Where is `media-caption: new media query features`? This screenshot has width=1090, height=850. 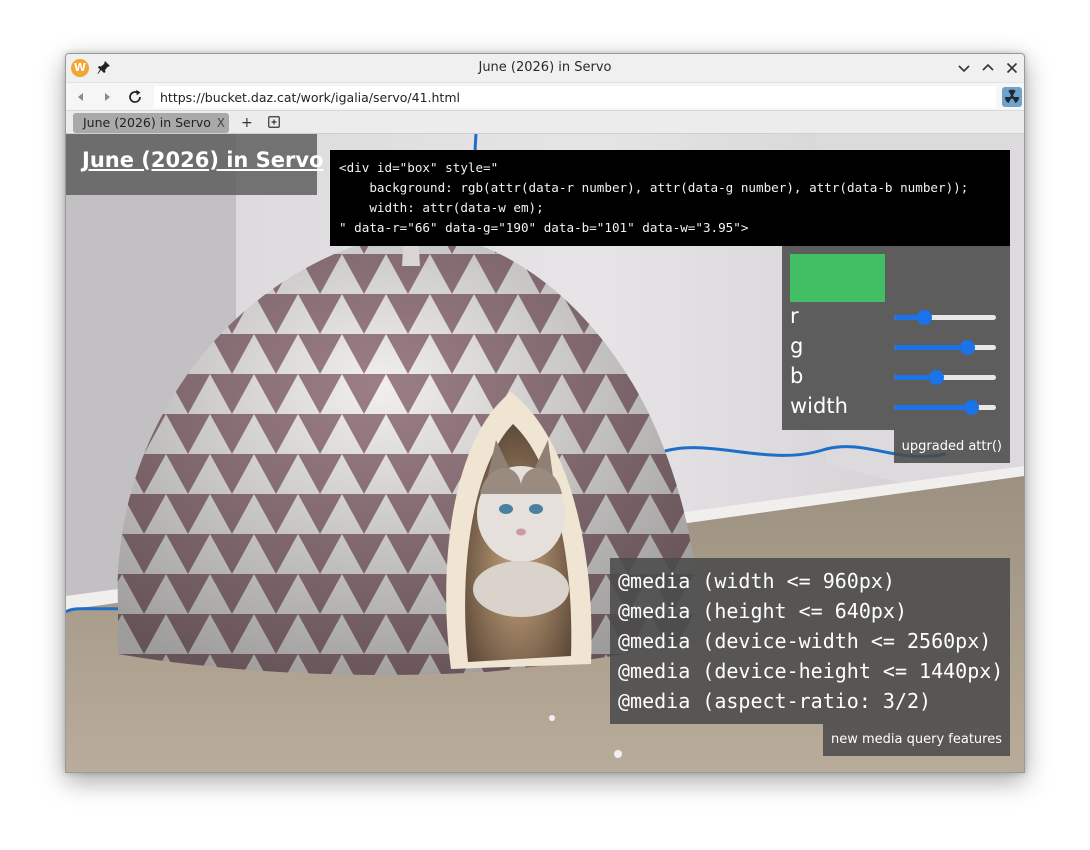
media-caption: new media query features is located at coordinates (916, 740).